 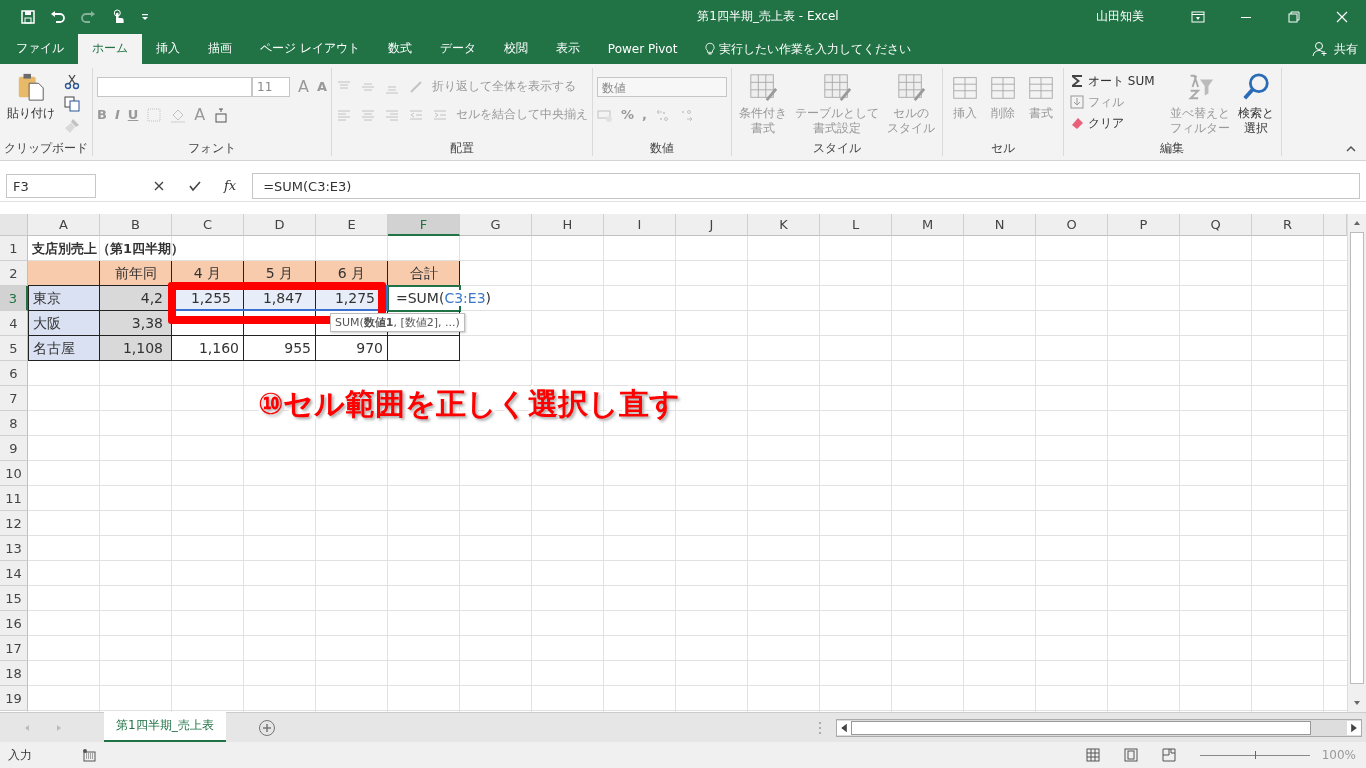 I want to click on restore-icon, so click(x=1294, y=16).